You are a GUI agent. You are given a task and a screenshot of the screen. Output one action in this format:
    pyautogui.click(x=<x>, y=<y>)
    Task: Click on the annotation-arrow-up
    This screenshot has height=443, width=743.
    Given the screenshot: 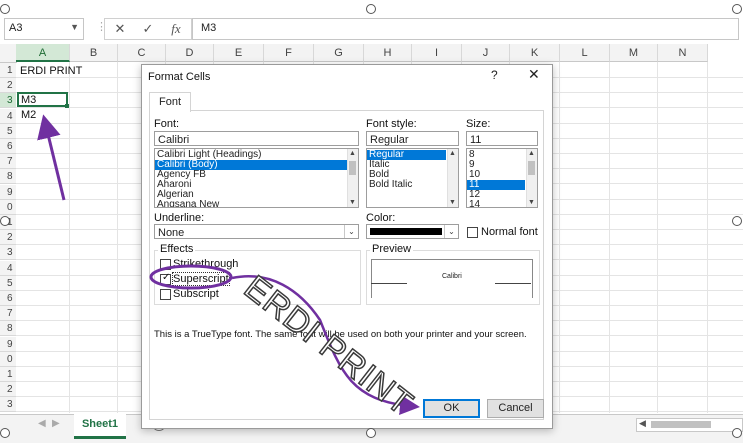 What is the action you would take?
    pyautogui.click(x=51, y=157)
    